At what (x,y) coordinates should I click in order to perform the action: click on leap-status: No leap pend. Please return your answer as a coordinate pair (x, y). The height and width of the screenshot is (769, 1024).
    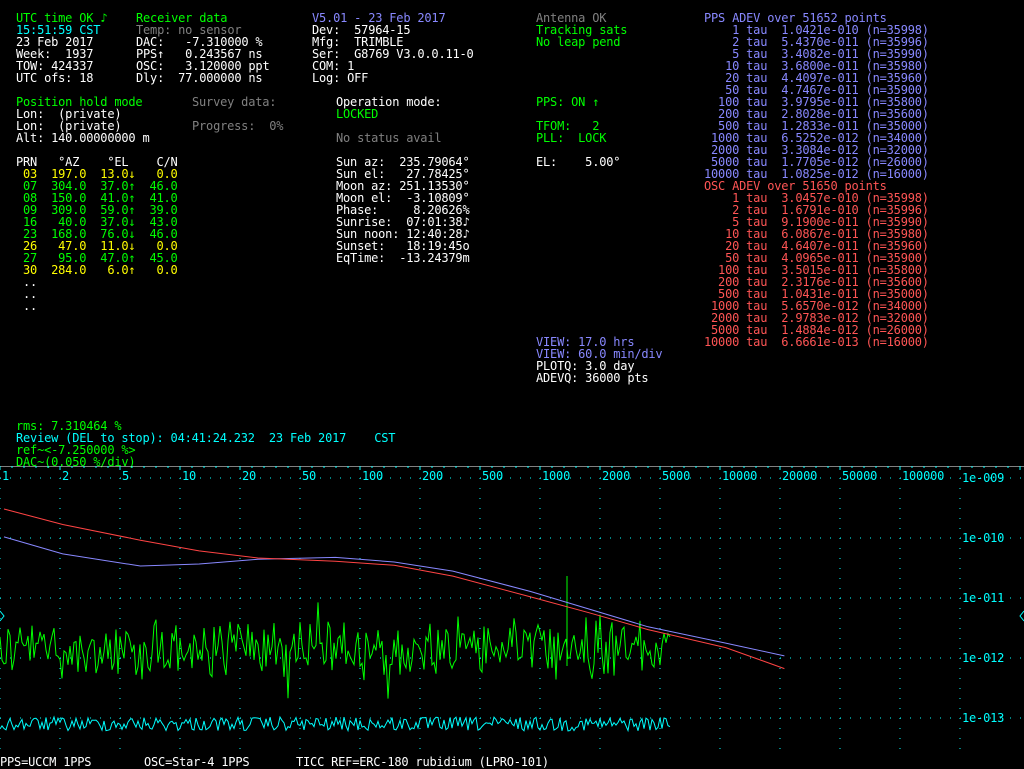
    Looking at the image, I should click on (578, 42).